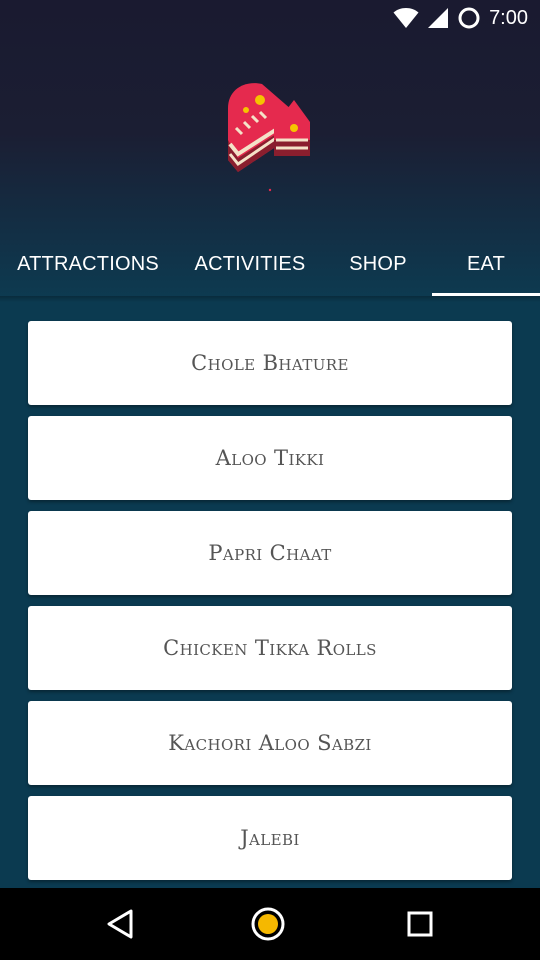 The height and width of the screenshot is (960, 540). I want to click on tab-eat-label: EAT, so click(485, 263).